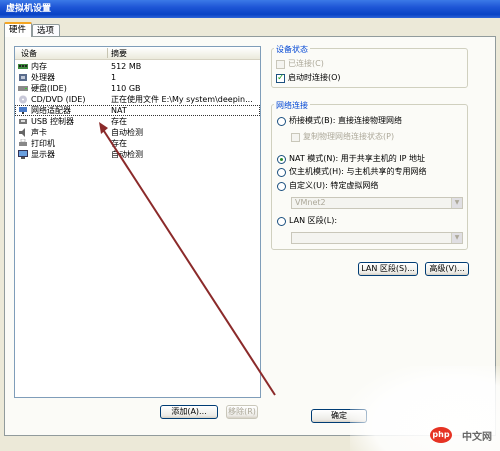  I want to click on watermark-text: 中文网, so click(477, 437).